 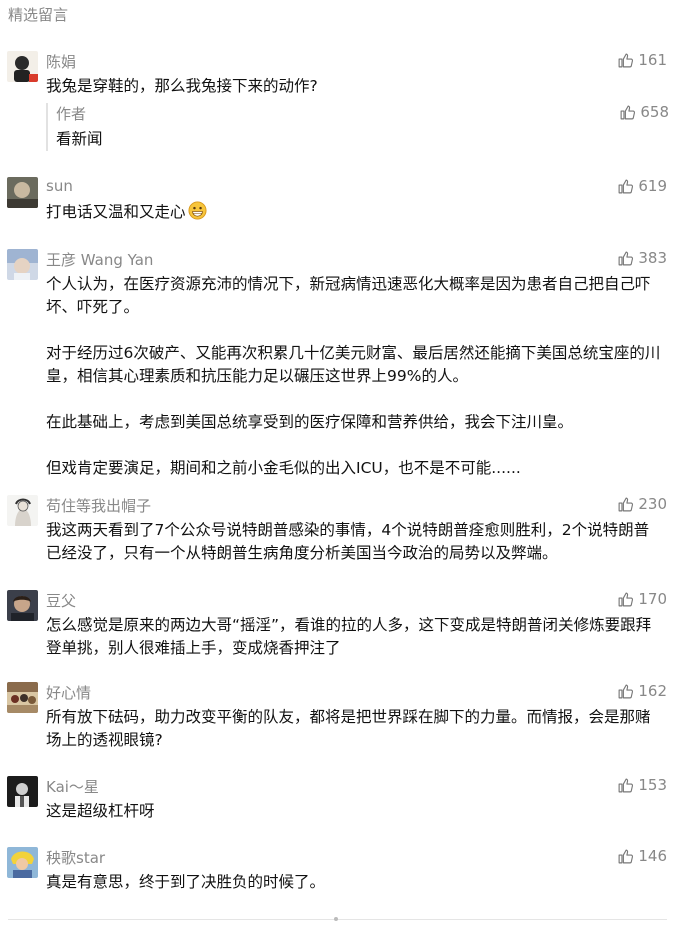 What do you see at coordinates (59, 186) in the screenshot?
I see `commenter-name: sun` at bounding box center [59, 186].